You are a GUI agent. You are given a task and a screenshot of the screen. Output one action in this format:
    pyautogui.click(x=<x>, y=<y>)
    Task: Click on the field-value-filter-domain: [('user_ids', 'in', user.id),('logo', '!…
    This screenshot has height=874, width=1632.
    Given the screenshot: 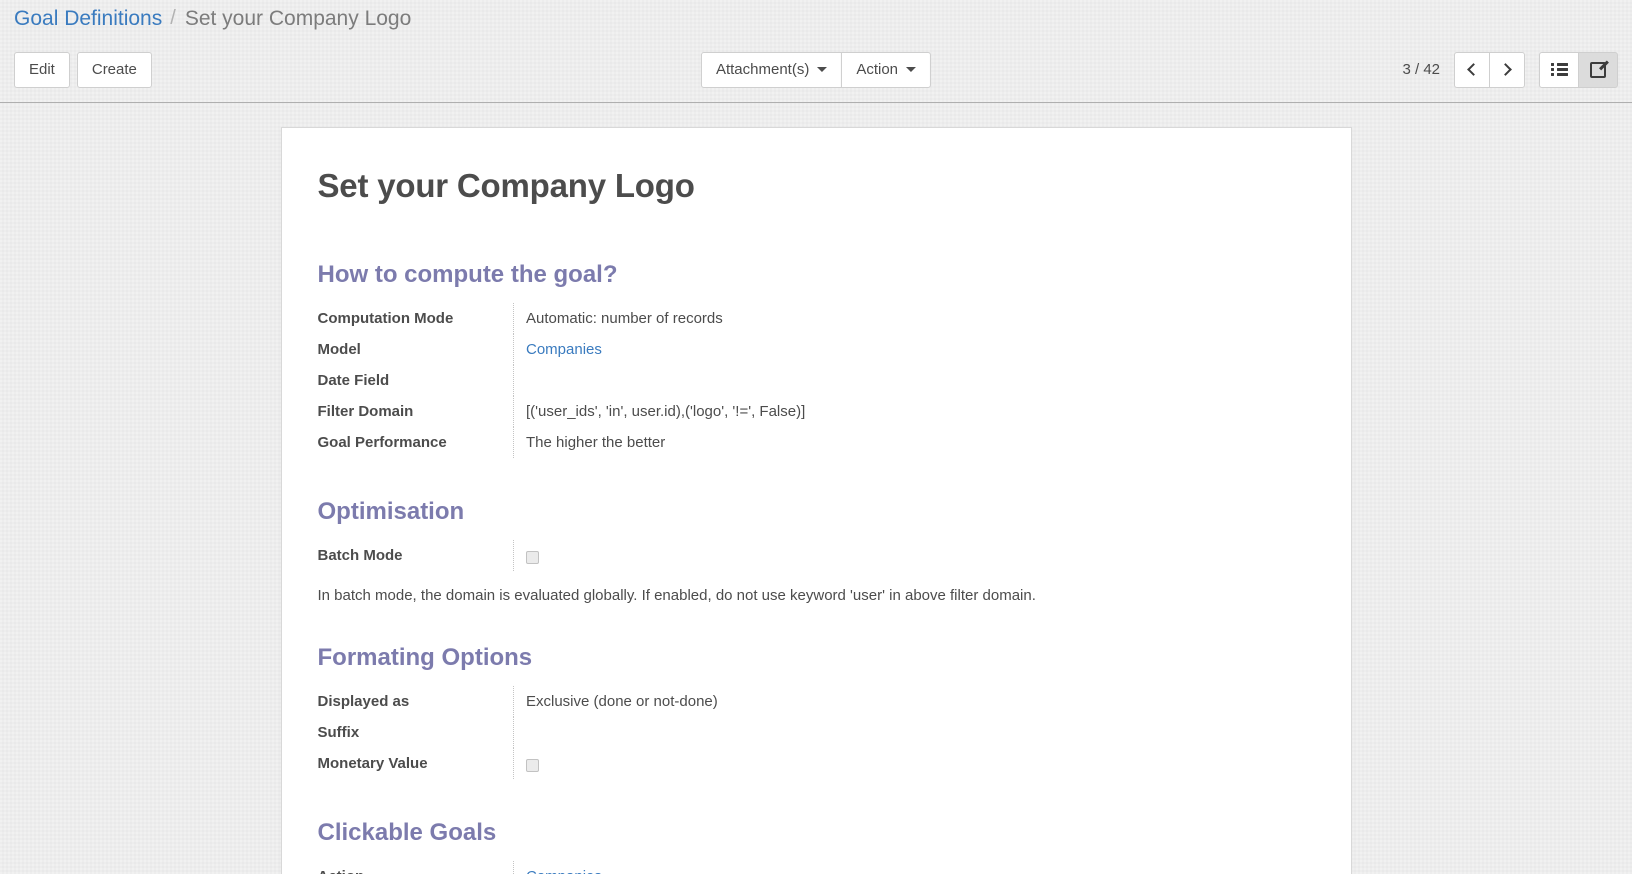 What is the action you would take?
    pyautogui.click(x=914, y=411)
    